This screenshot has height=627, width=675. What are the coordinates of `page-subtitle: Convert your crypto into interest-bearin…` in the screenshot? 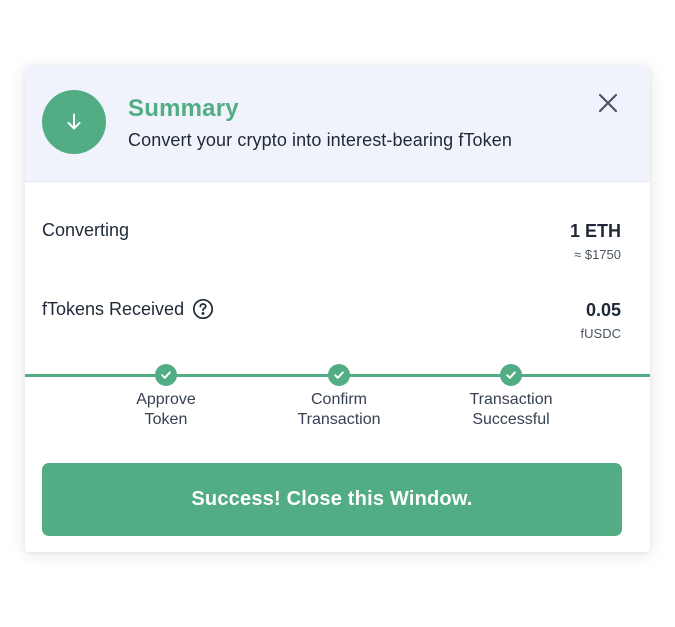 It's located at (320, 140).